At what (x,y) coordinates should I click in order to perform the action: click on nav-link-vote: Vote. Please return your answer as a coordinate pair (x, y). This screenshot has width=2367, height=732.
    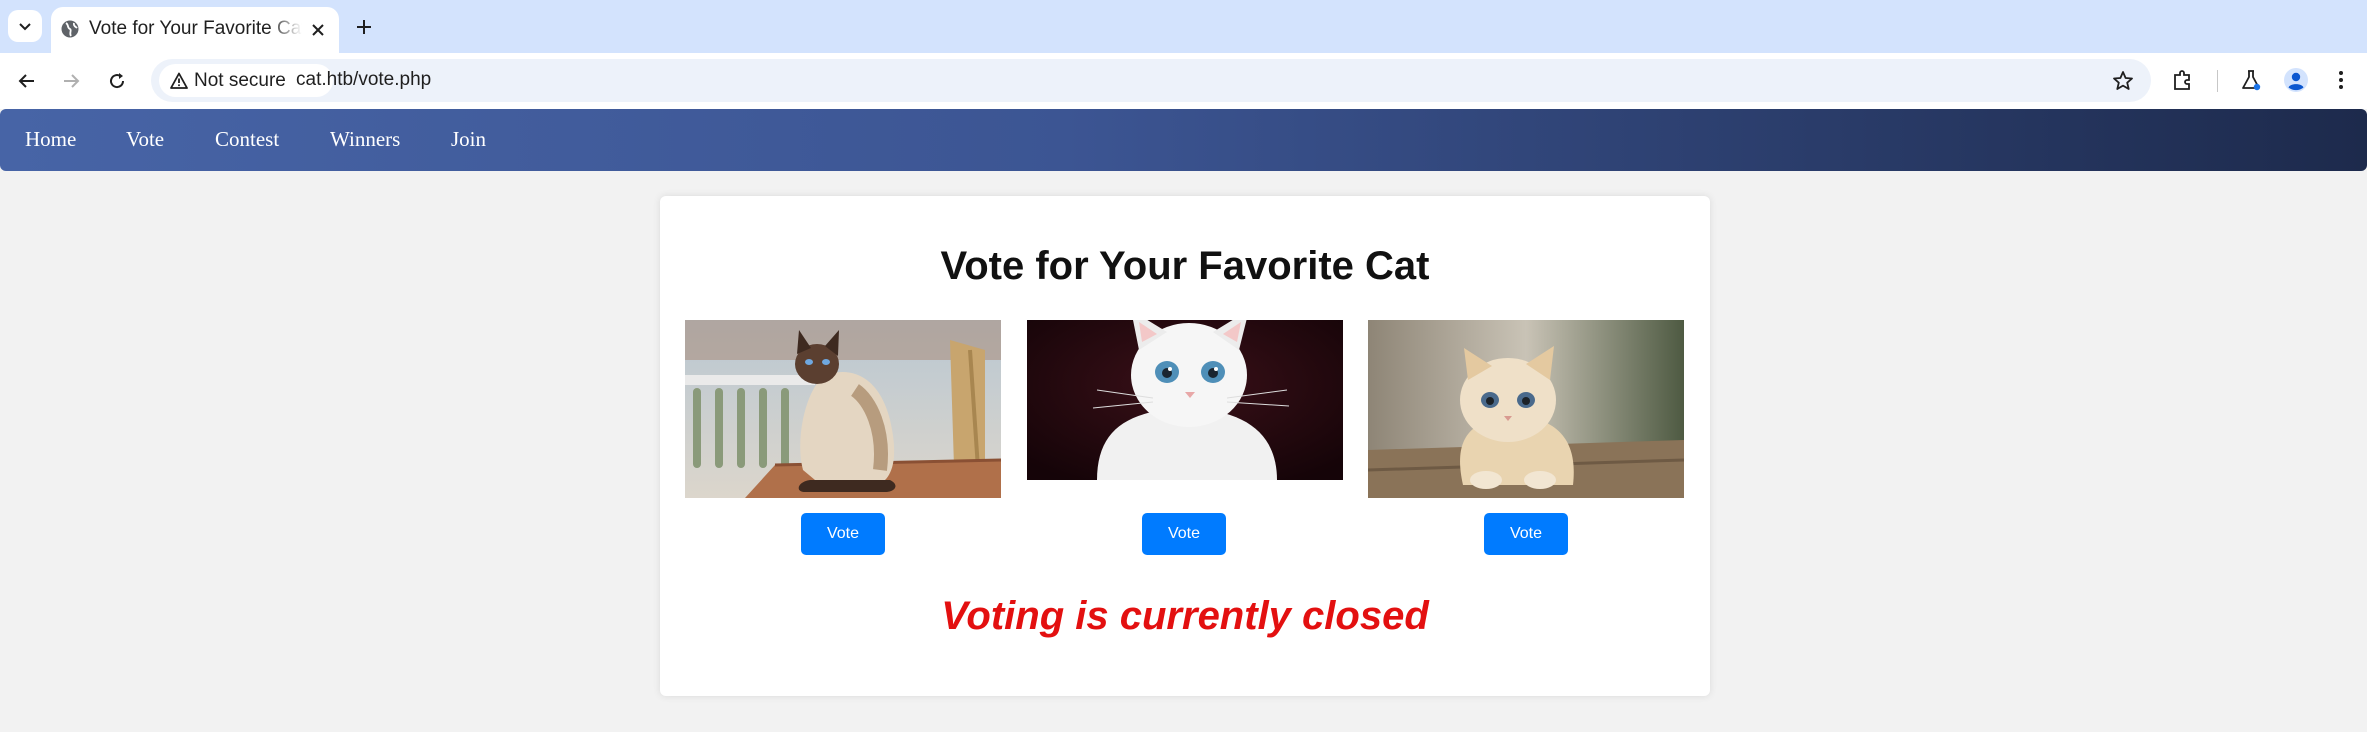
    Looking at the image, I should click on (145, 139).